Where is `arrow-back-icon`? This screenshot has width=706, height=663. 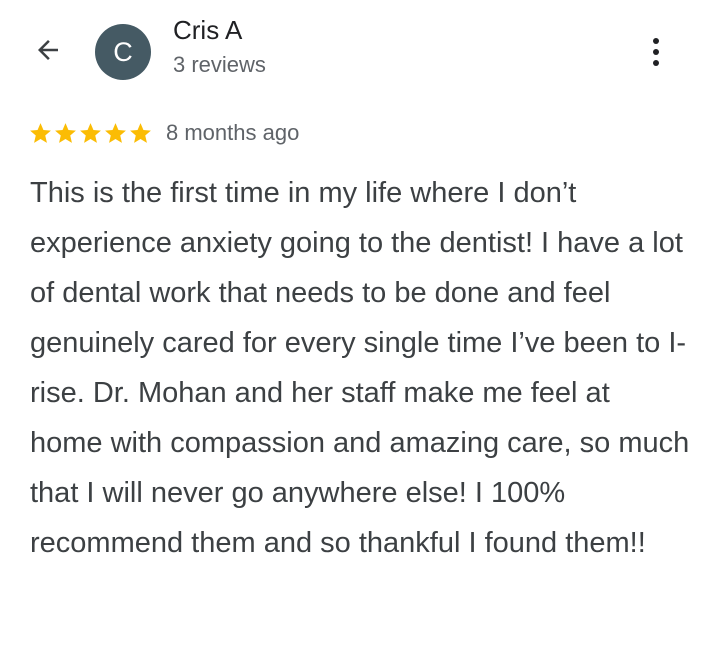
arrow-back-icon is located at coordinates (48, 50).